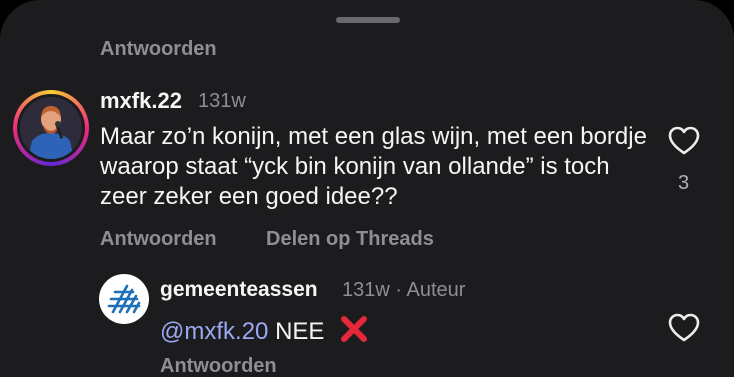  I want to click on reply-timestamp: 131w, so click(366, 290).